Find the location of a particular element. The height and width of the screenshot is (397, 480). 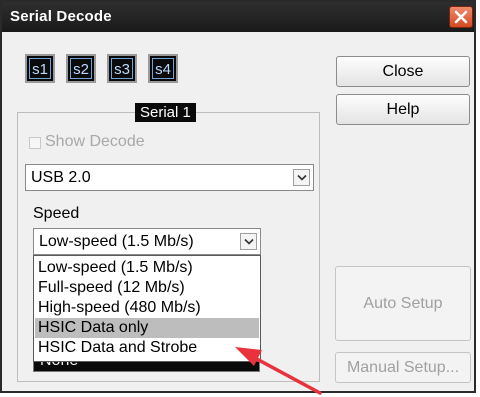

serial-button-label: s2 is located at coordinates (81, 68).